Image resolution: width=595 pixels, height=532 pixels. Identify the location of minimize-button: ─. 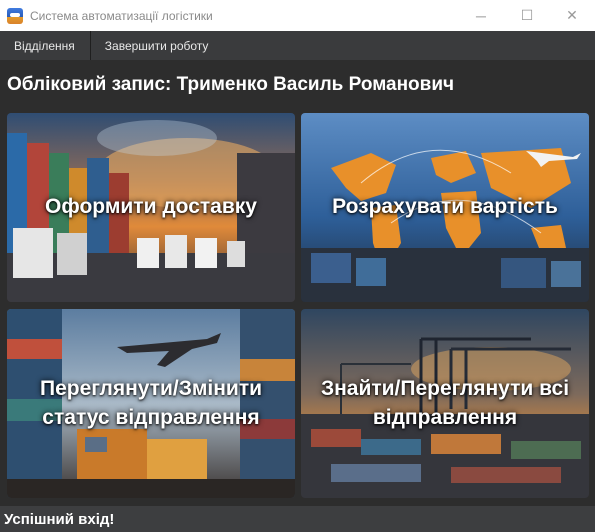
(481, 15).